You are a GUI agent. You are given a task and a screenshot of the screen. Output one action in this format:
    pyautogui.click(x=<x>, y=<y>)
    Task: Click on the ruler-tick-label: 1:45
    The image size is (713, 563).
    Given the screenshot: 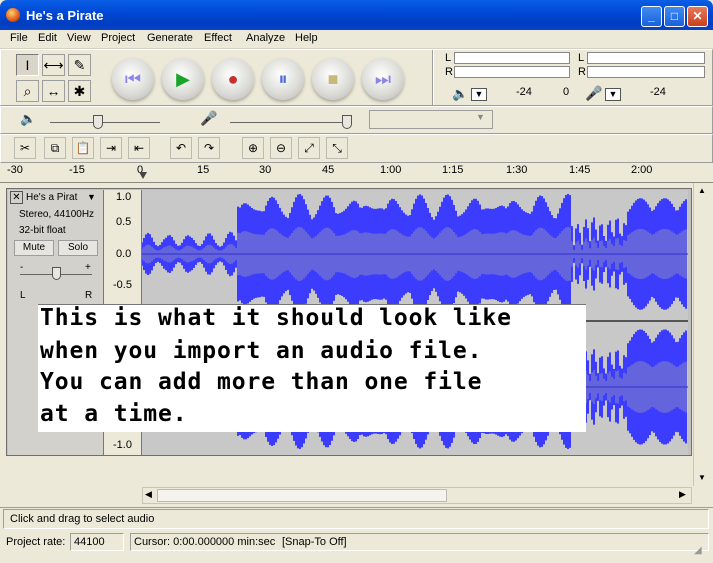 What is the action you would take?
    pyautogui.click(x=580, y=170)
    